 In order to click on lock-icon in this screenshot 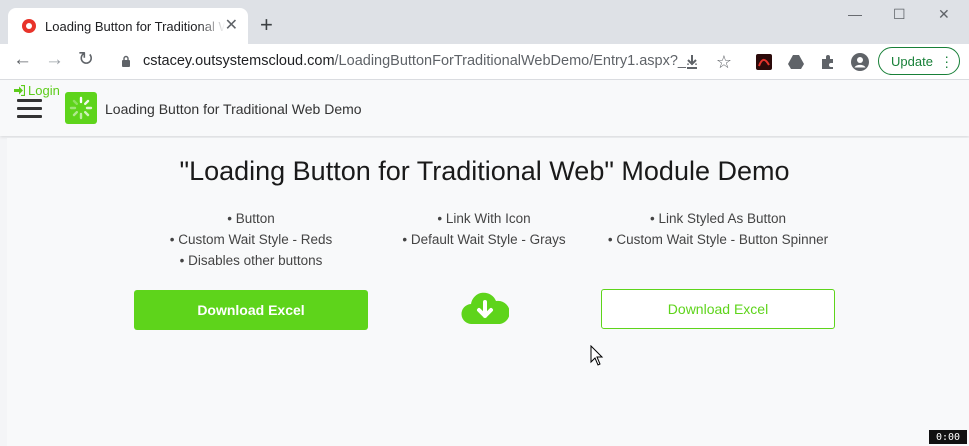, I will do `click(126, 61)`.